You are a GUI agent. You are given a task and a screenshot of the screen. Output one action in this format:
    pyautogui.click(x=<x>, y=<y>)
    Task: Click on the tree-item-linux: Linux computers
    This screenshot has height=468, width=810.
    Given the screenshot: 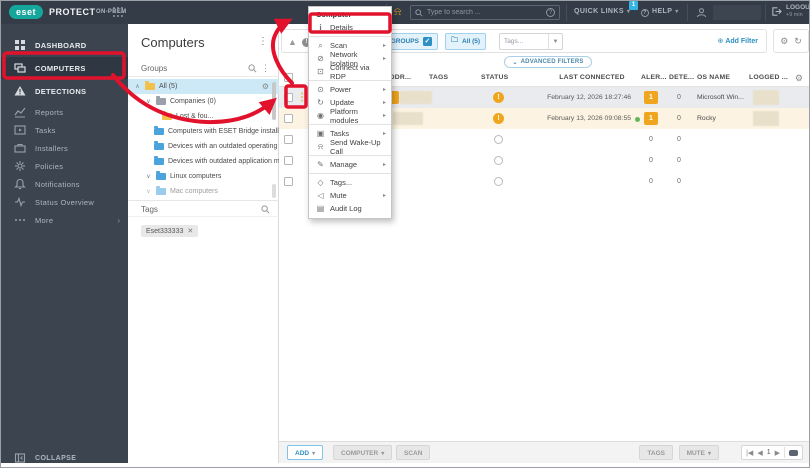 What is the action you would take?
    pyautogui.click(x=203, y=176)
    